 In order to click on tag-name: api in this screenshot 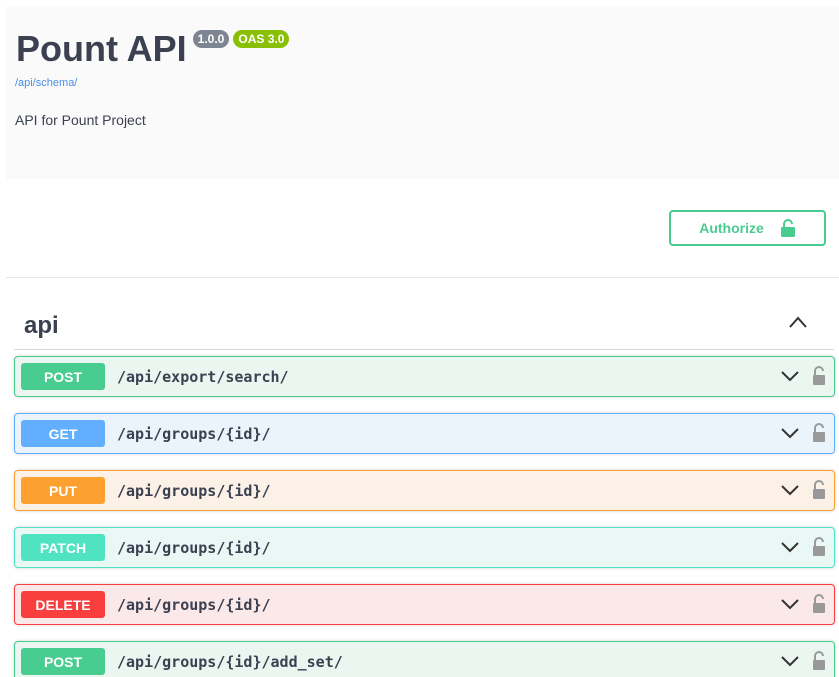, I will do `click(41, 325)`.